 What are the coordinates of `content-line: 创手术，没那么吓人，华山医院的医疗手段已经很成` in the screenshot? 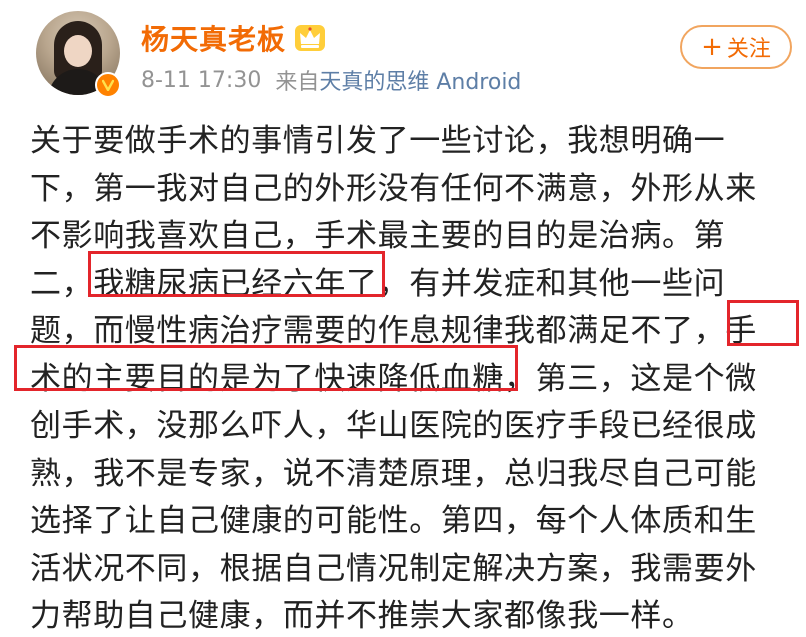 It's located at (393, 426).